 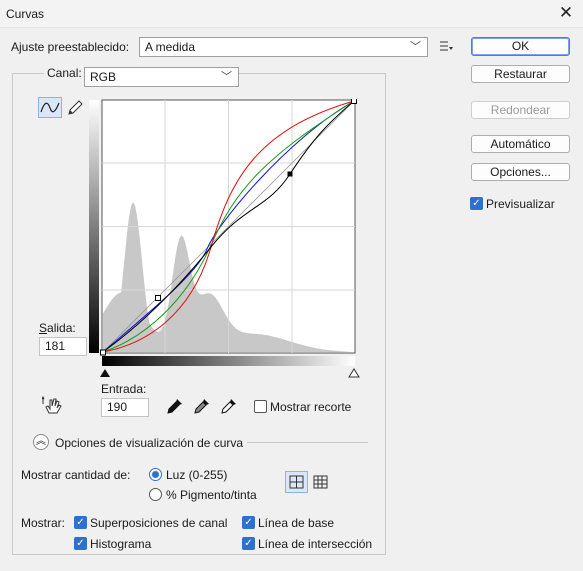 I want to click on divider, so click(x=307, y=442).